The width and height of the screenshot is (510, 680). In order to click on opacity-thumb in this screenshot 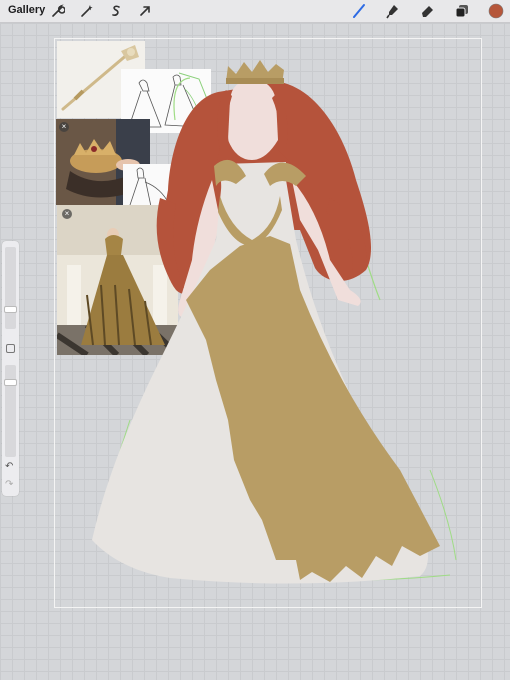, I will do `click(10, 383)`.